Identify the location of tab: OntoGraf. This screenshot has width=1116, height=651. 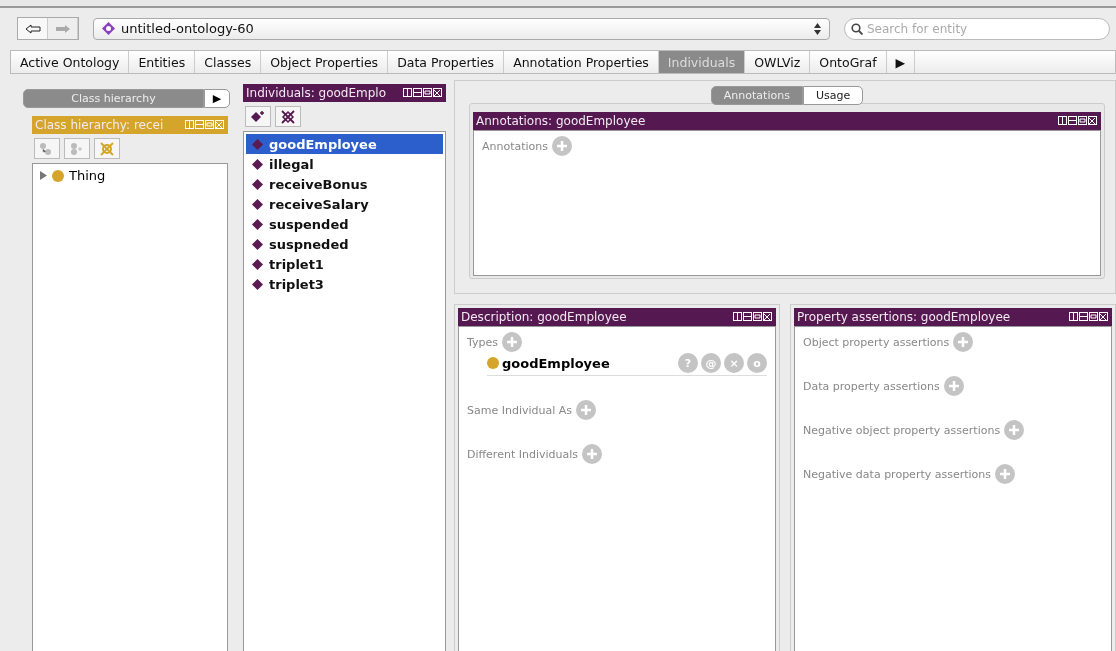
(848, 62).